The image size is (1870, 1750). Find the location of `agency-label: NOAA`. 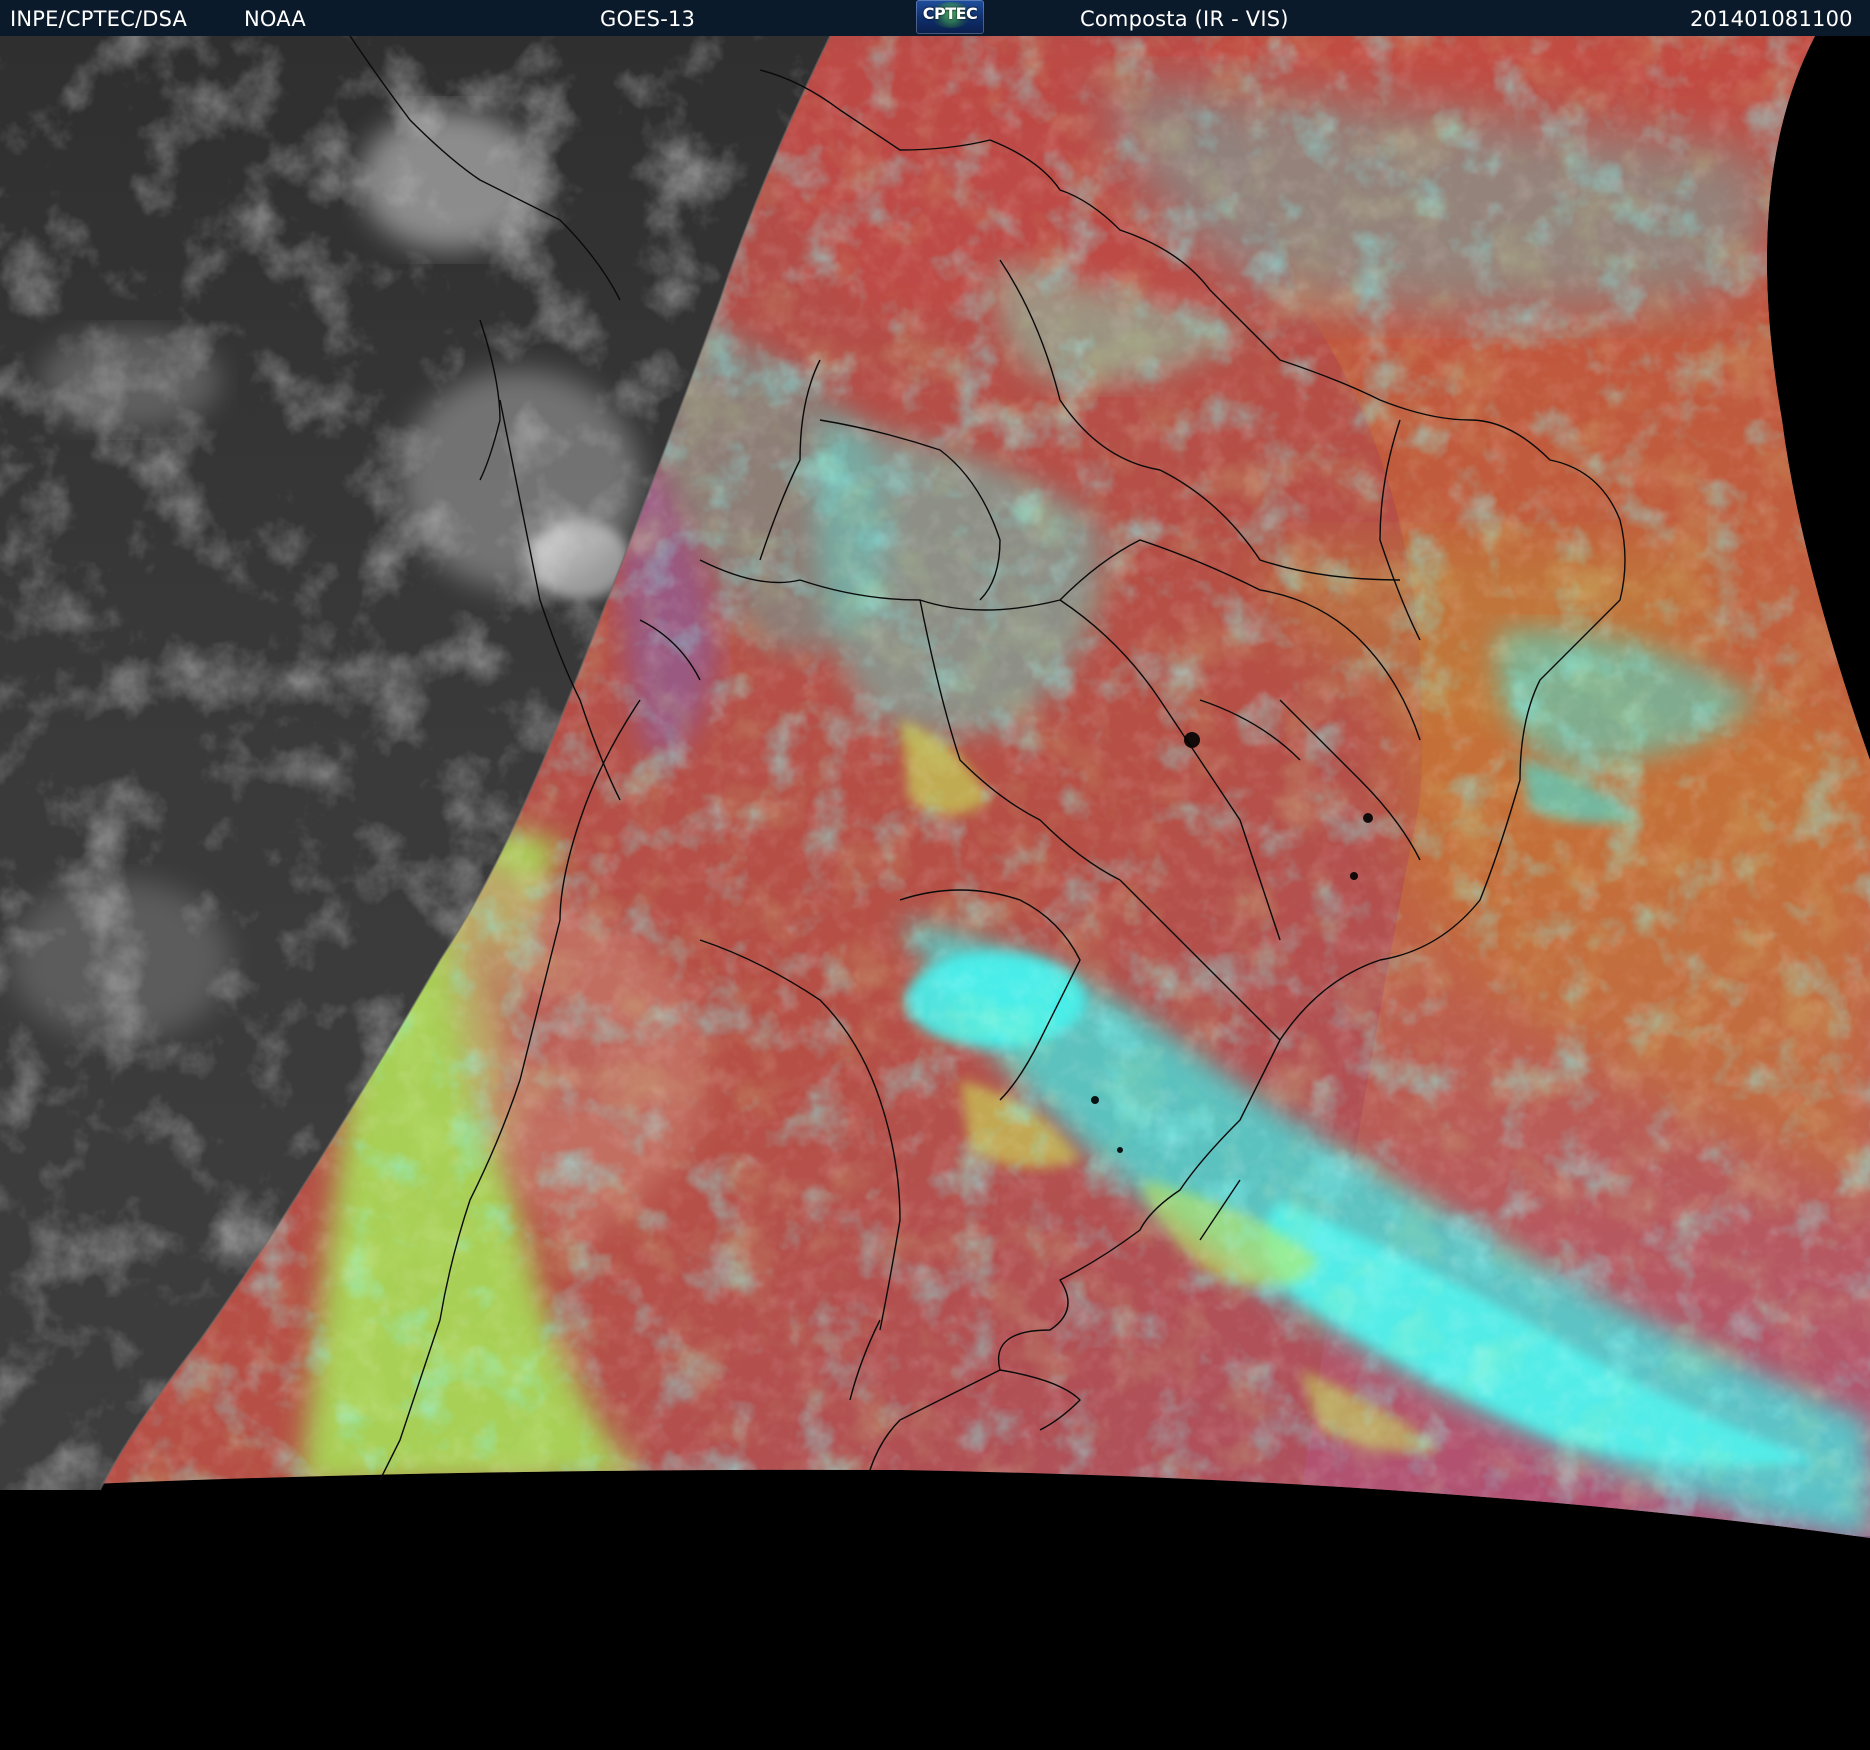

agency-label: NOAA is located at coordinates (275, 19).